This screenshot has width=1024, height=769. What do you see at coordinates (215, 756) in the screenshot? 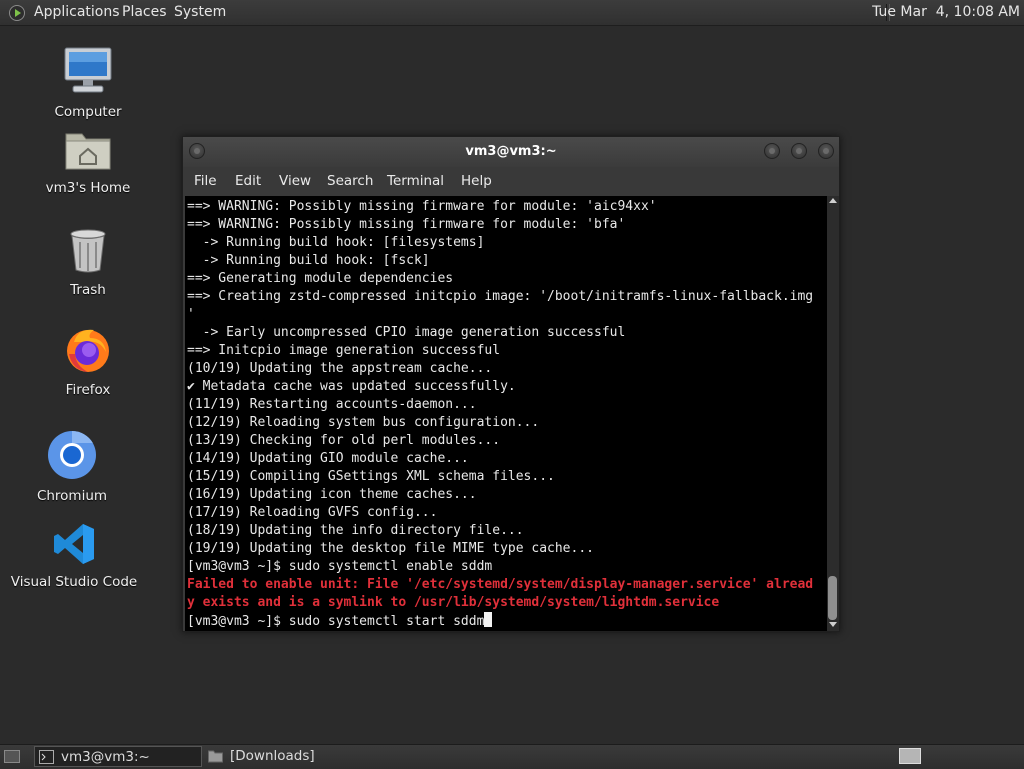
I see `folder-icon` at bounding box center [215, 756].